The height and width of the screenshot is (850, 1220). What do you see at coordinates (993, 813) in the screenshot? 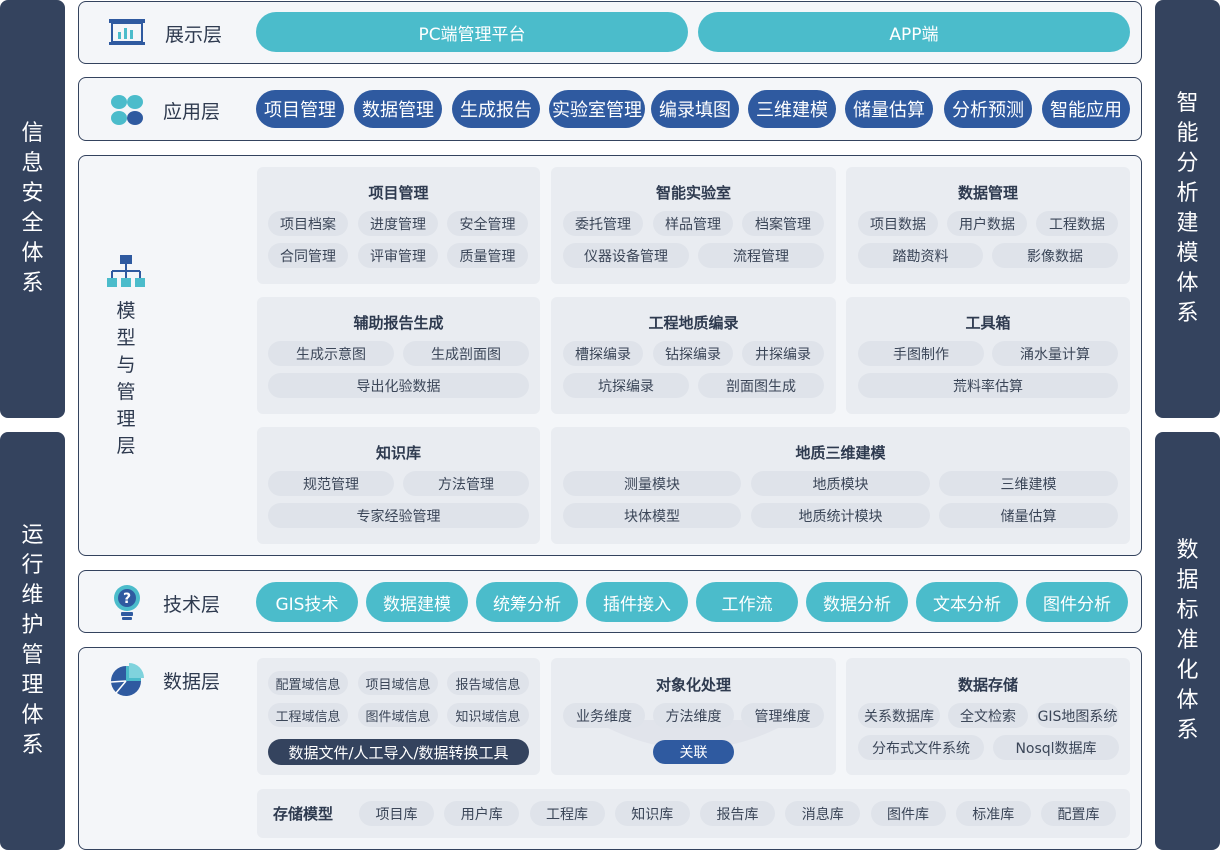
I see `storage-model-item: 标准库` at bounding box center [993, 813].